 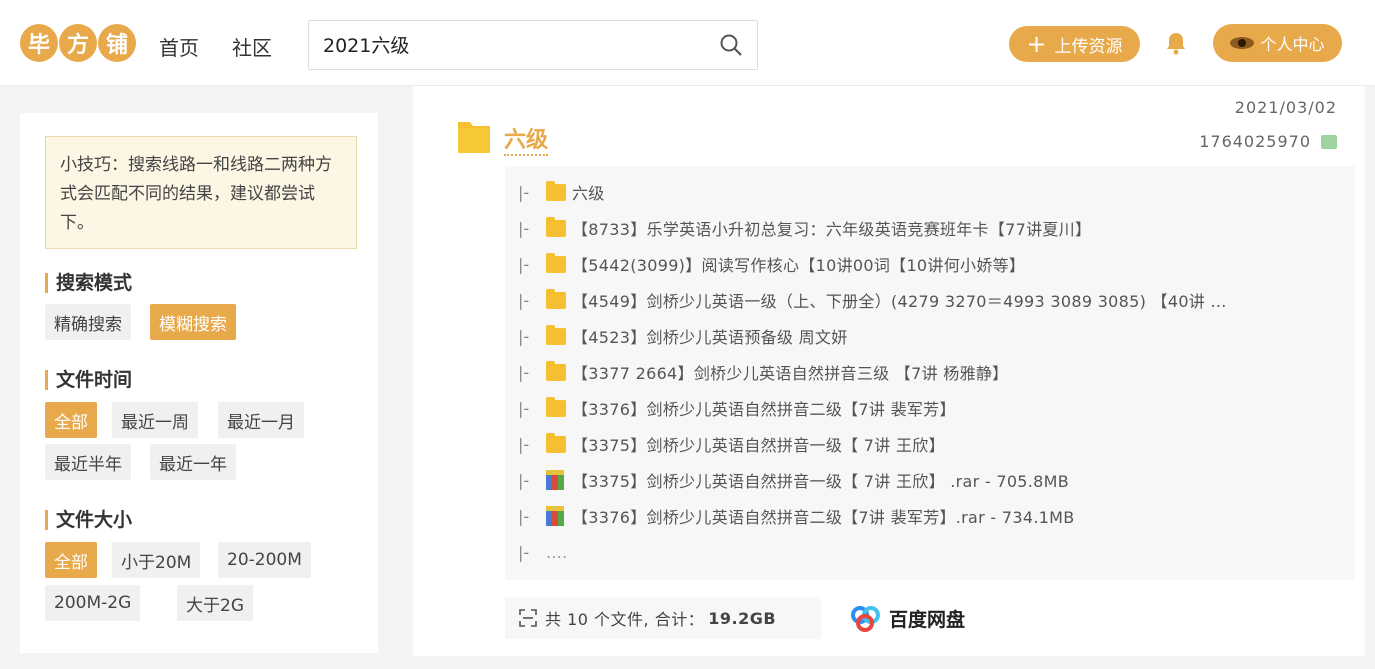 I want to click on summary-text: 共 10 个文件, 合计：, so click(x=625, y=619).